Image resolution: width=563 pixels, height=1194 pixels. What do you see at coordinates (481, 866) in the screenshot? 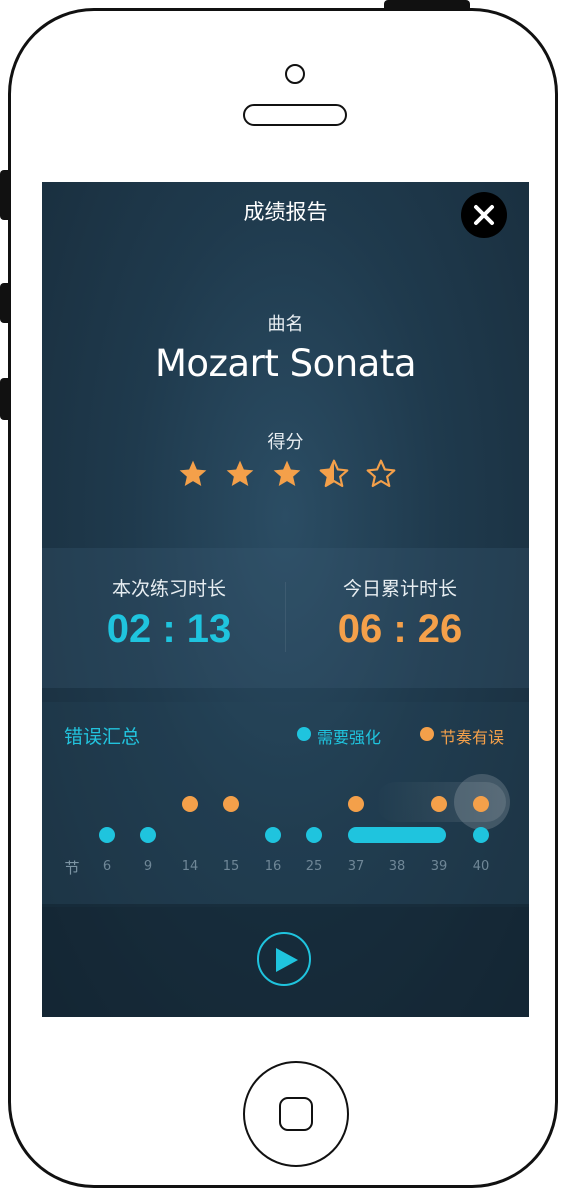
I see `measure-tick: 40` at bounding box center [481, 866].